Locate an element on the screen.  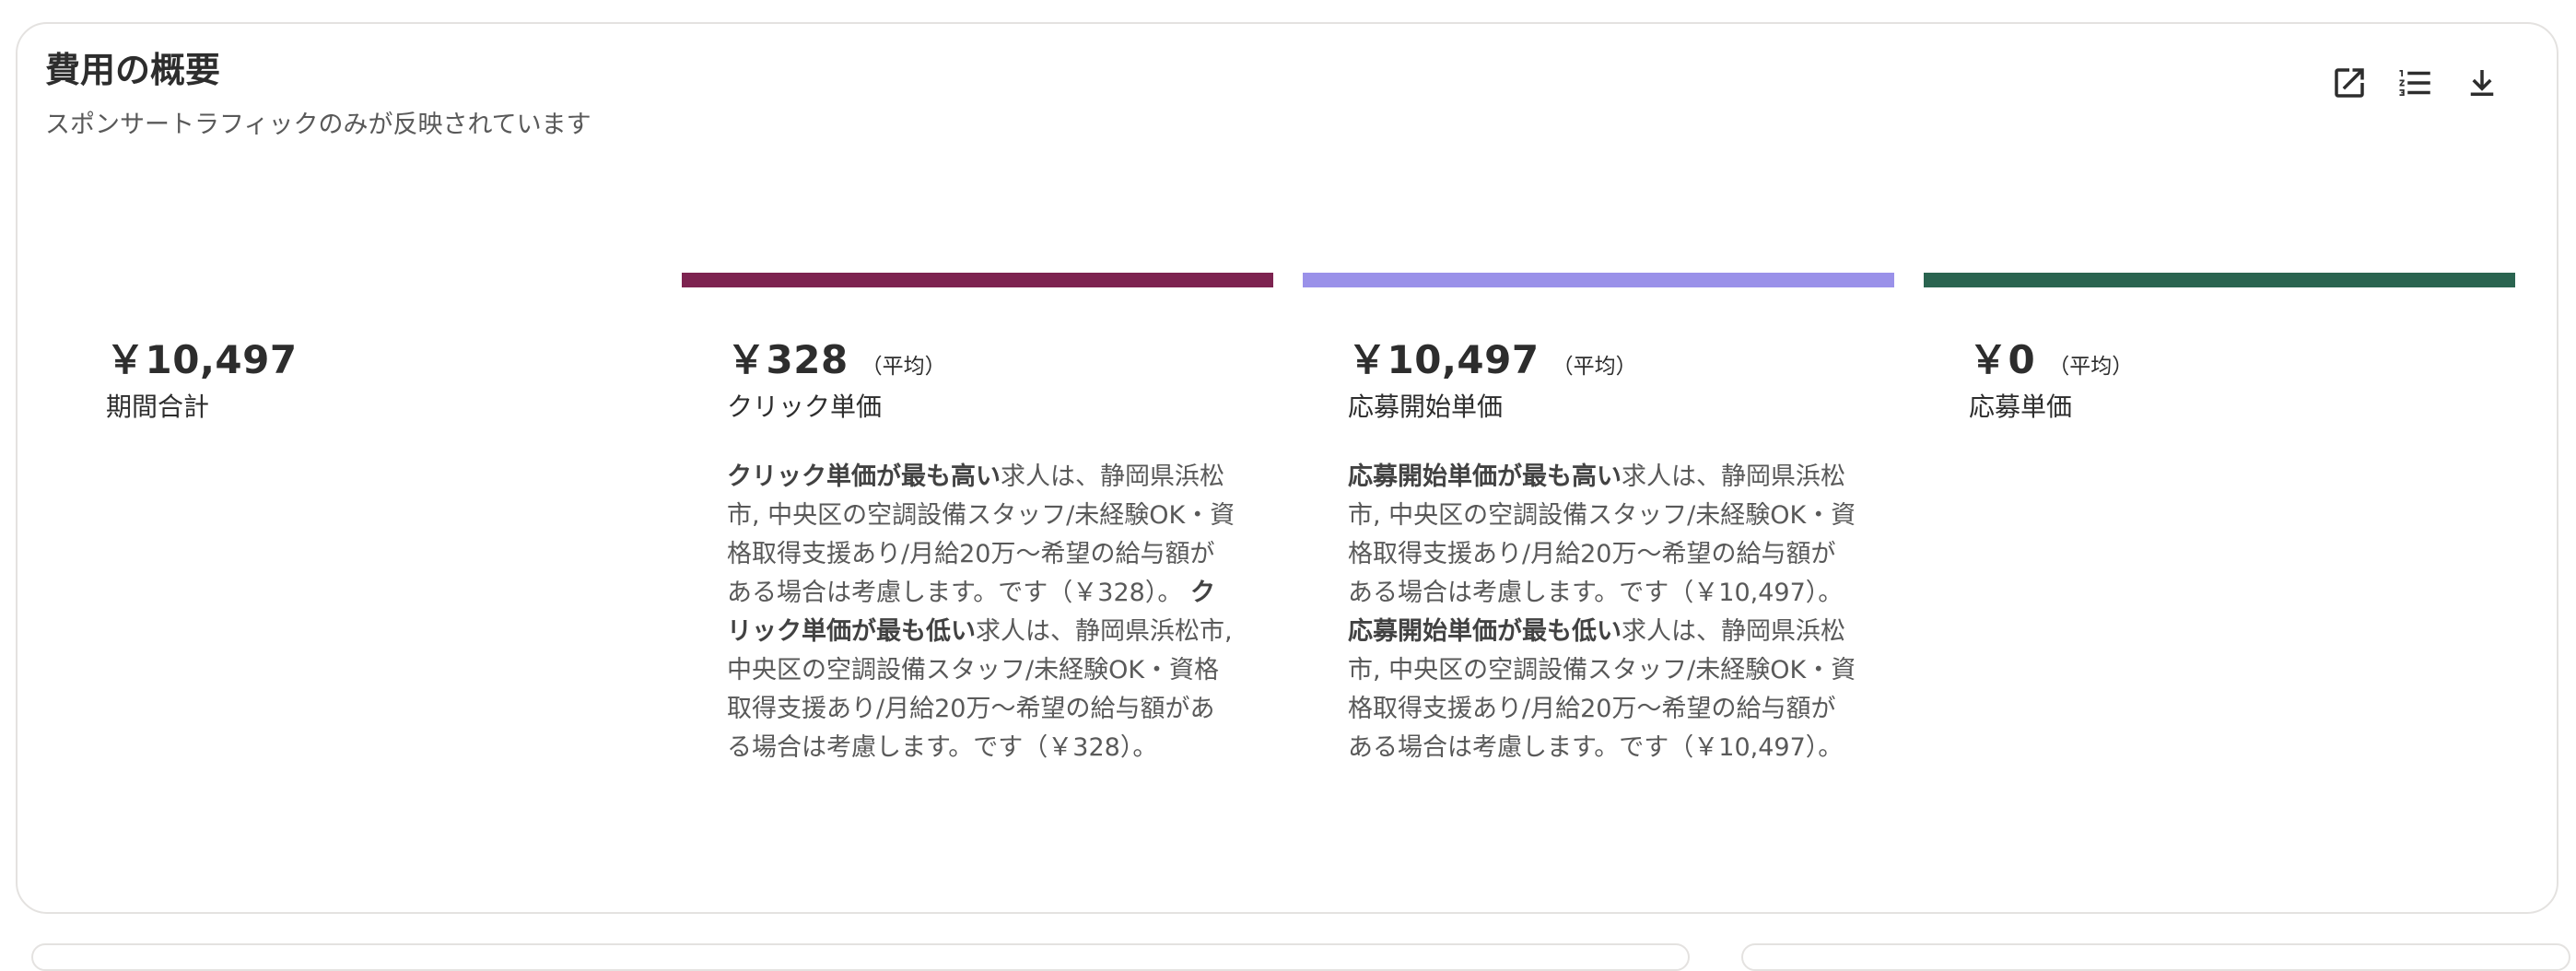
numbered-list-button is located at coordinates (2415, 83).